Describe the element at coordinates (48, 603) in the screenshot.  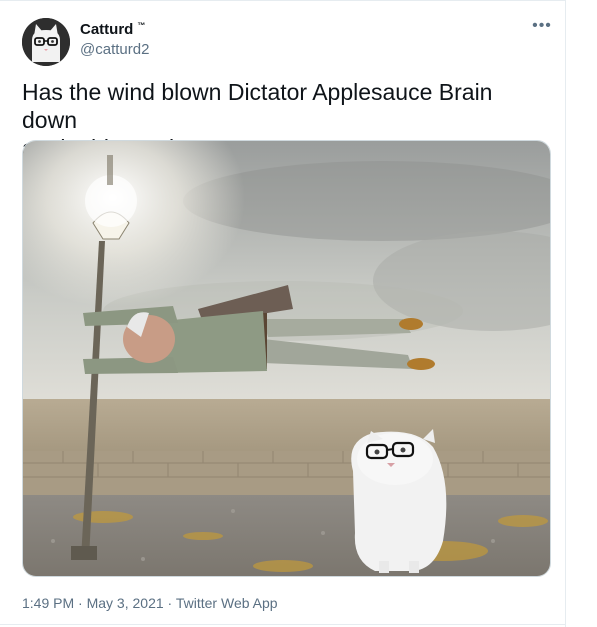
I see `tweet-time: 1:49 PM` at that location.